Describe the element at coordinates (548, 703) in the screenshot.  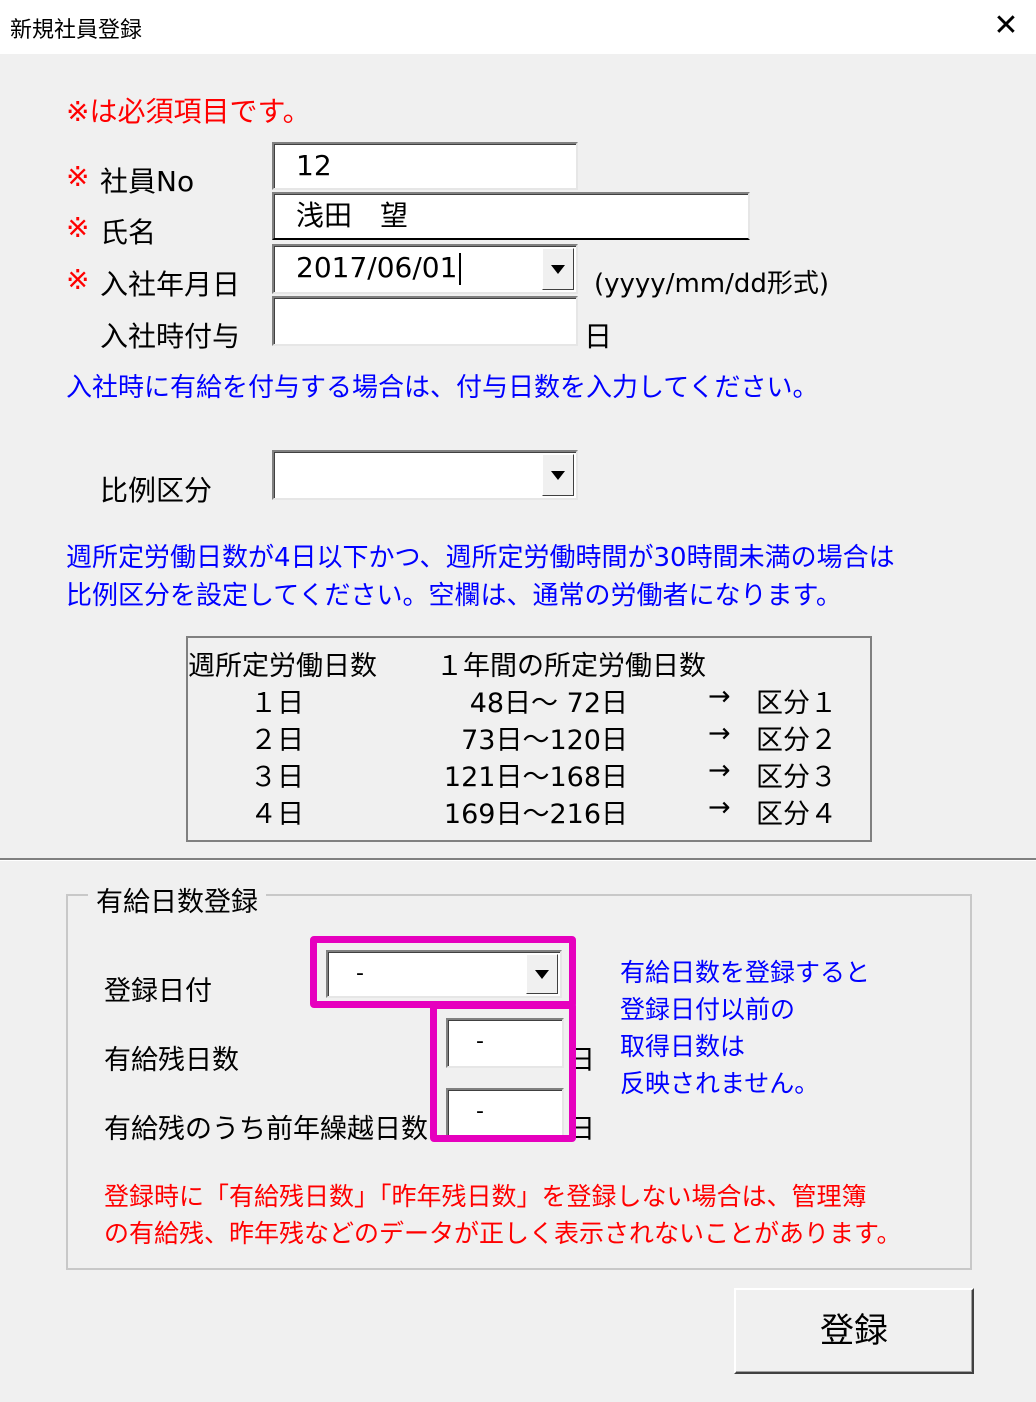
I see `table-cell-range: 48日～ 72日` at that location.